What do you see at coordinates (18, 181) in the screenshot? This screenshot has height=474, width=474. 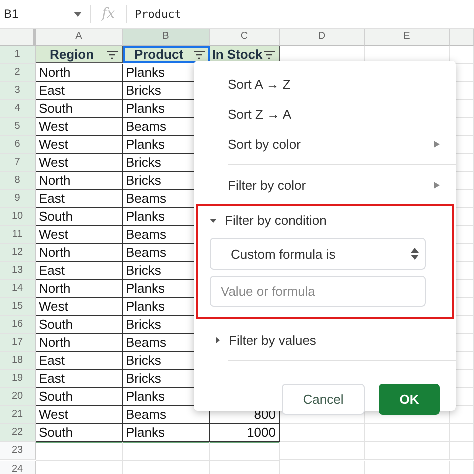 I see `row-number: 8` at bounding box center [18, 181].